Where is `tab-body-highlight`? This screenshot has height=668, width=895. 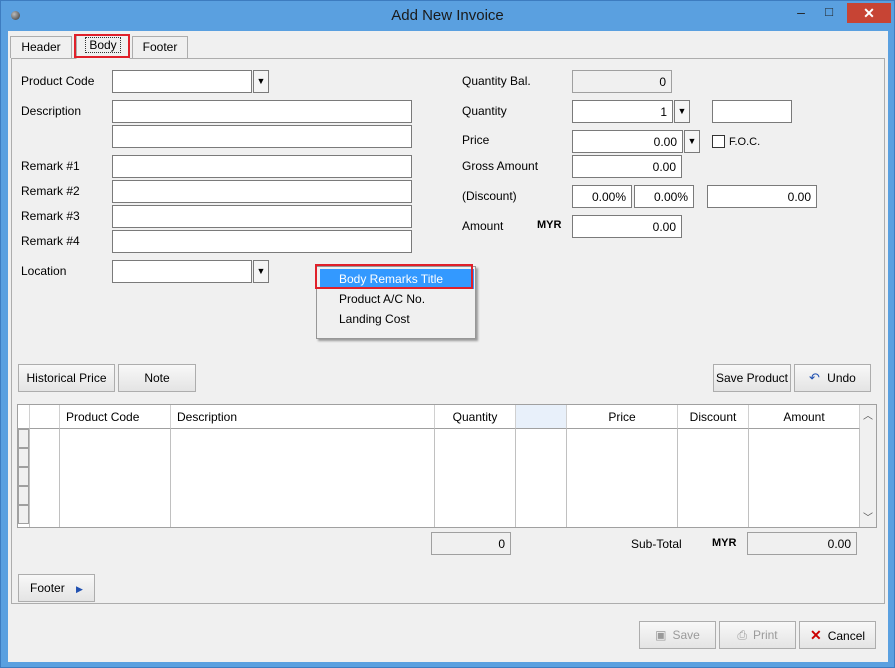 tab-body-highlight is located at coordinates (102, 46).